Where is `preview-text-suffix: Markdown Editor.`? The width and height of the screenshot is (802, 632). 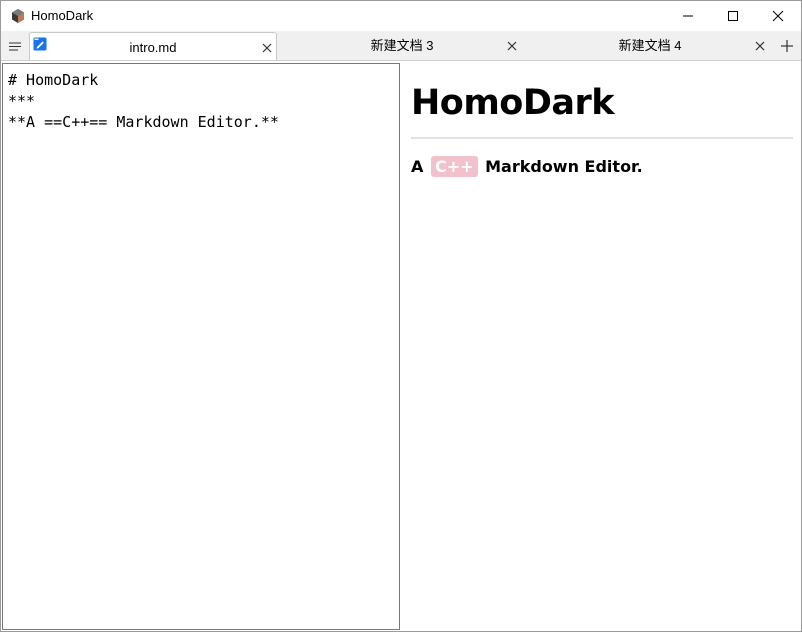 preview-text-suffix: Markdown Editor. is located at coordinates (564, 166).